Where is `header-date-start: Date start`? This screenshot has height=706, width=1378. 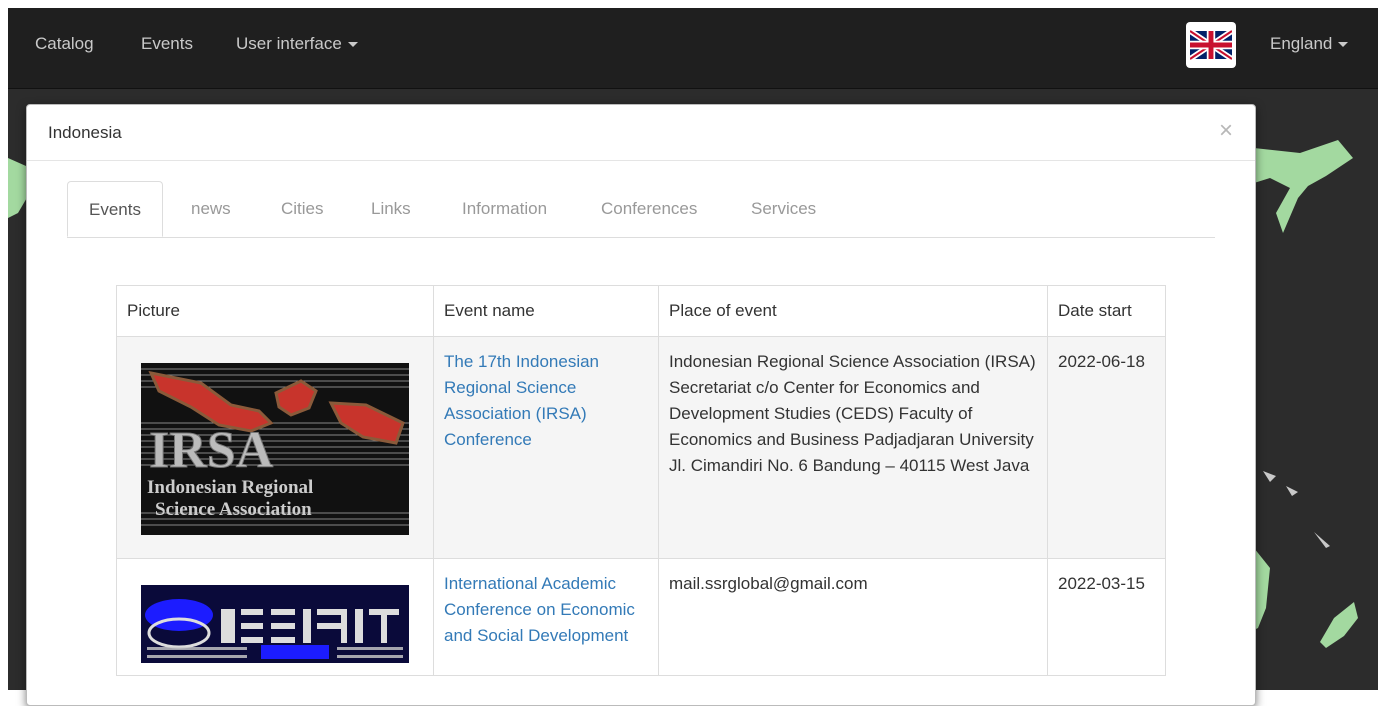 header-date-start: Date start is located at coordinates (1106, 311).